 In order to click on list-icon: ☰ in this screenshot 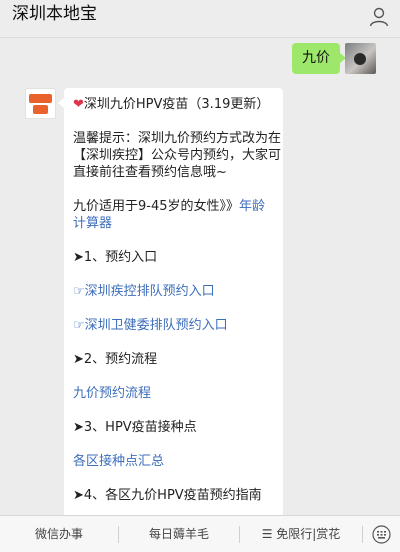, I will do `click(269, 534)`.